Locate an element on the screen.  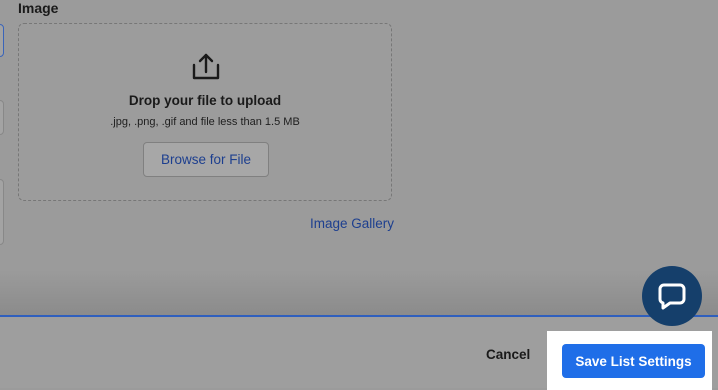
upload-icon is located at coordinates (206, 66).